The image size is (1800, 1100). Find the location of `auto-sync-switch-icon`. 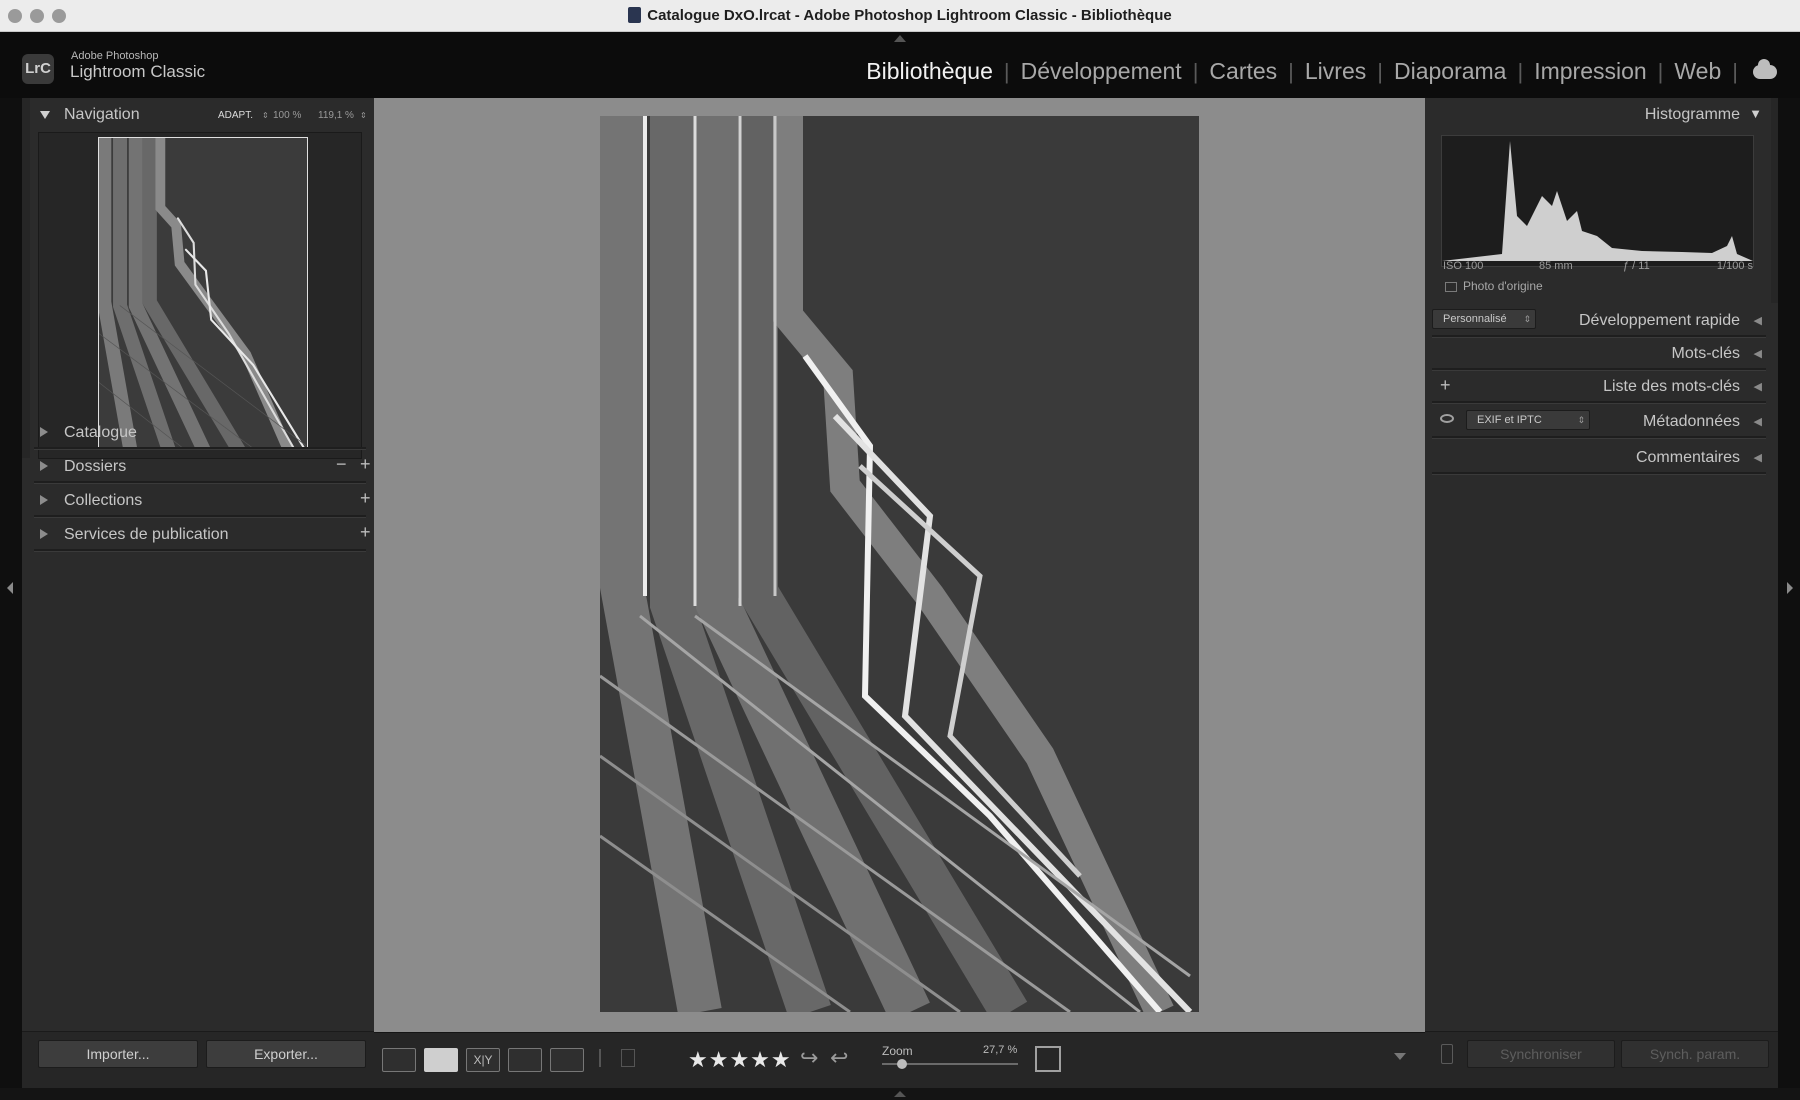

auto-sync-switch-icon is located at coordinates (1447, 1054).